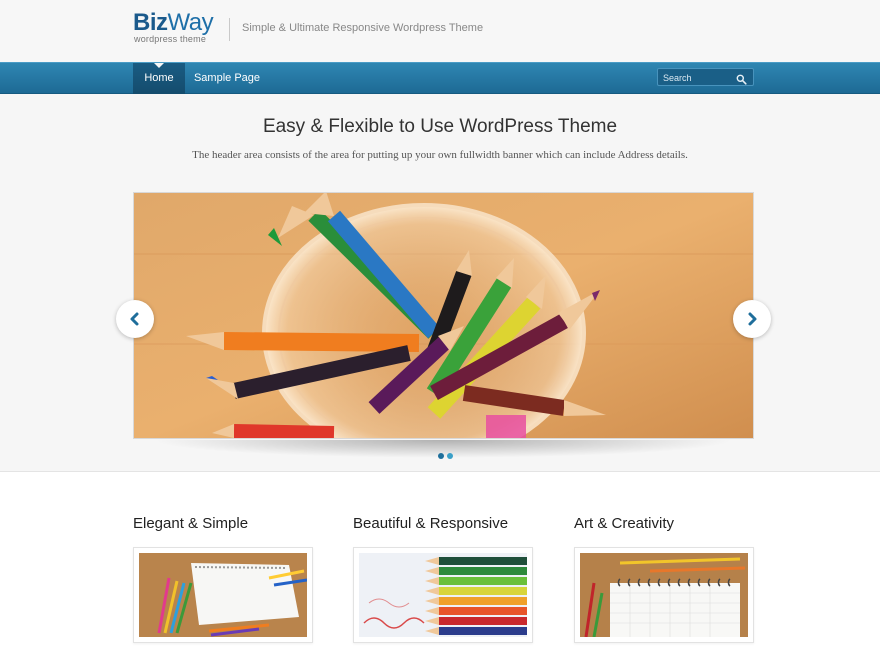 This screenshot has width=880, height=660. I want to click on chevron-right-icon, so click(752, 319).